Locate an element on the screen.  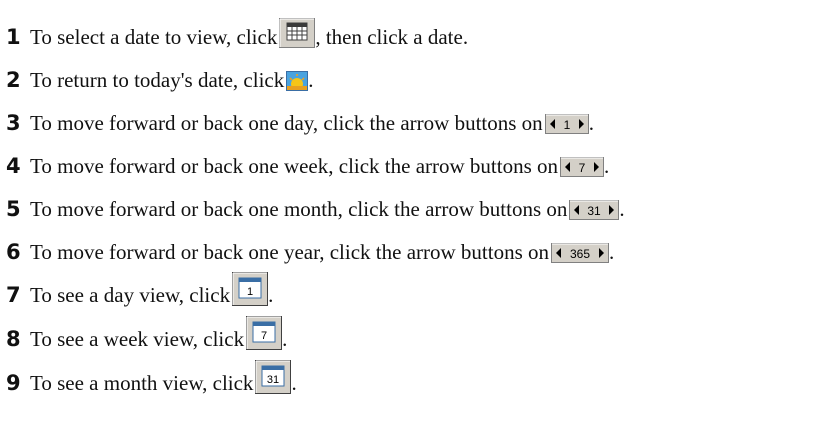
step-number: 7 is located at coordinates (13, 295).